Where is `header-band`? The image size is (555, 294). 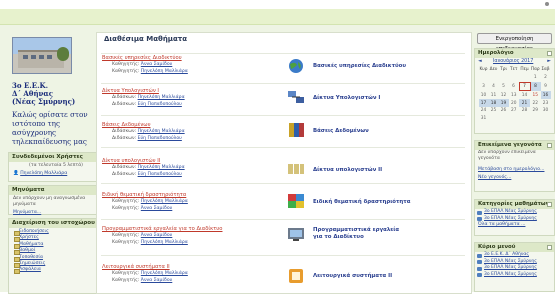
header-band is located at coordinates (277, 17).